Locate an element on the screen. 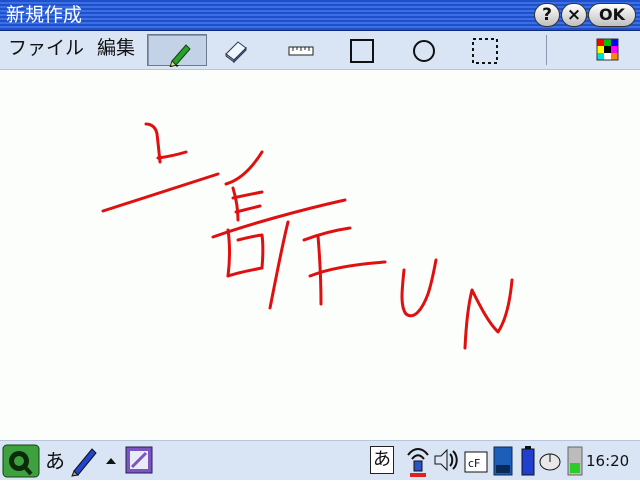 Image resolution: width=640 pixels, height=483 pixels. title-bar: 新規作成 ? × OK is located at coordinates (320, 15).